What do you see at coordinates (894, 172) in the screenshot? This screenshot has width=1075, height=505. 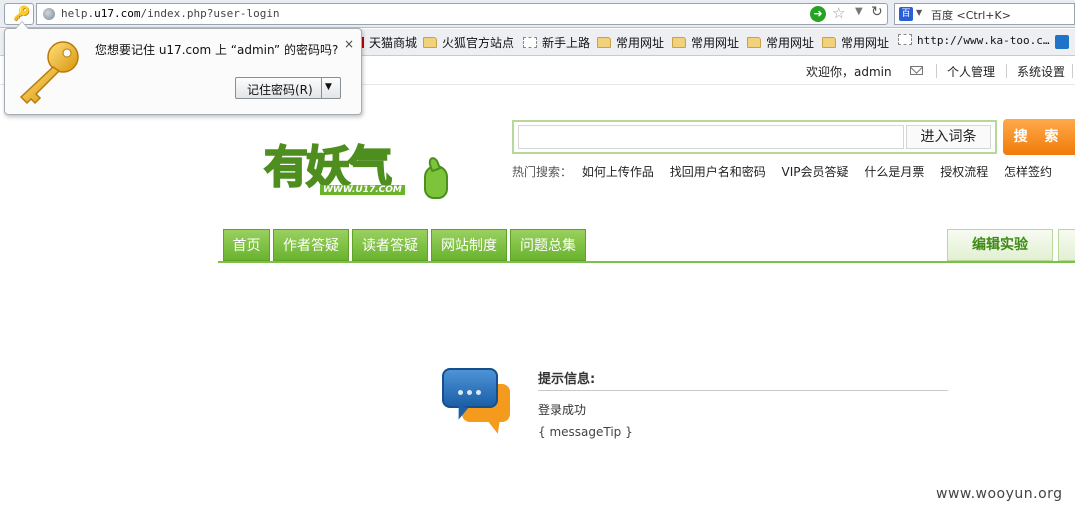 I see `hot-keyword-link: 什么是月票` at bounding box center [894, 172].